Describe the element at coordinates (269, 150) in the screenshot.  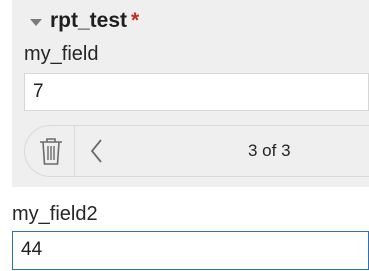
I see `page-status: 3 of 3` at that location.